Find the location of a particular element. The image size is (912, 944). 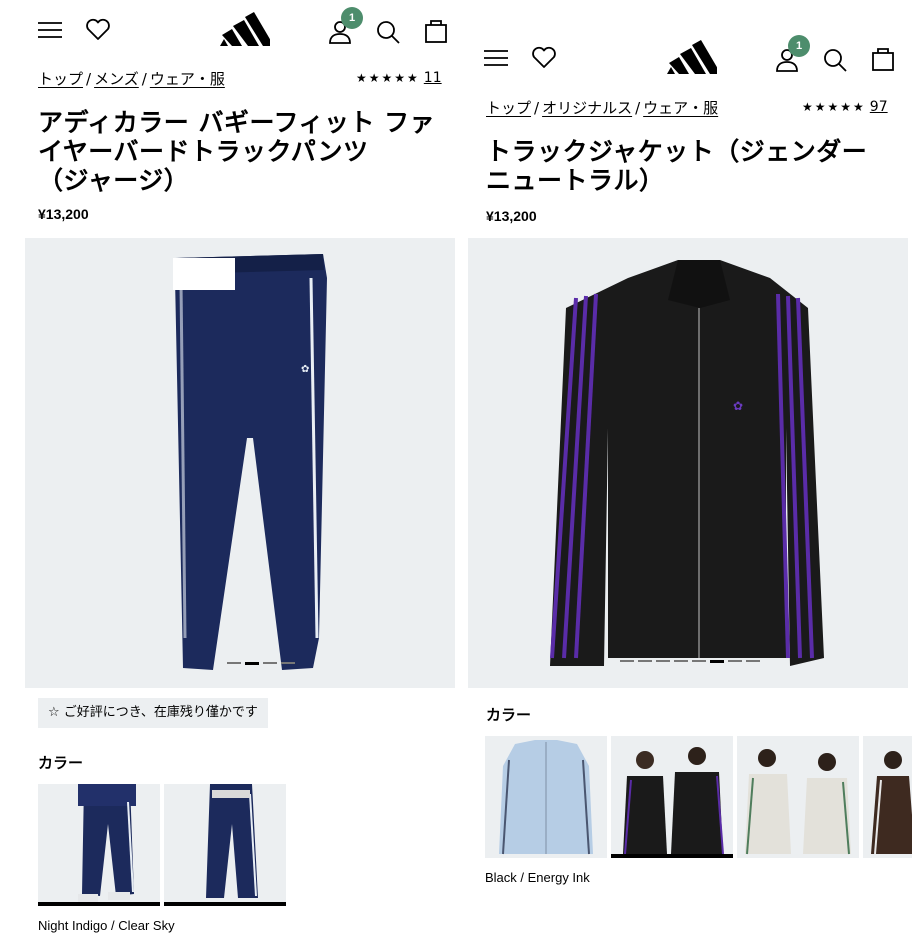

low-stock-notice: ☆ ご好評につき、在庫残り僅かです is located at coordinates (153, 713).